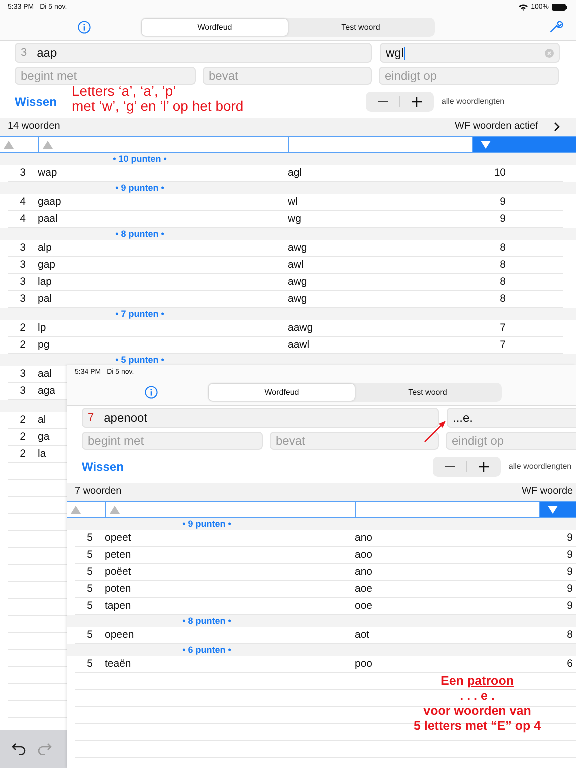 The image size is (576, 768). Describe the element at coordinates (523, 7) in the screenshot. I see `wifi-icon` at that location.